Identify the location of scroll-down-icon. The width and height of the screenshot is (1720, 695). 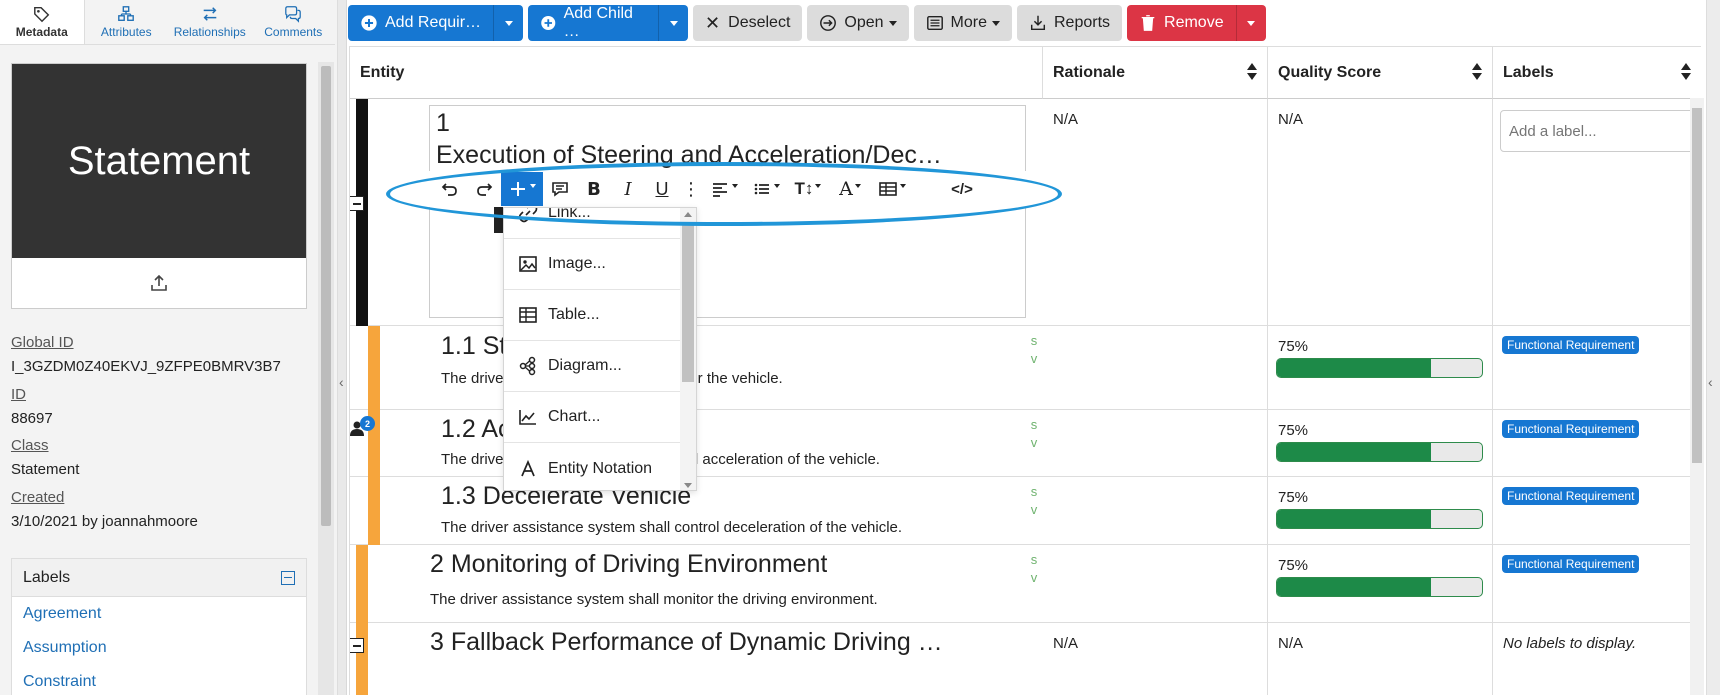
(688, 485).